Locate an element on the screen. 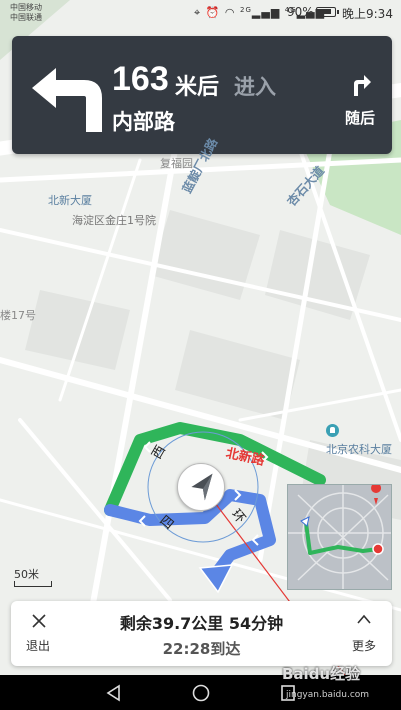 Image resolution: width=401 pixels, height=710 pixels. map-label: 北新大厦 is located at coordinates (70, 200).